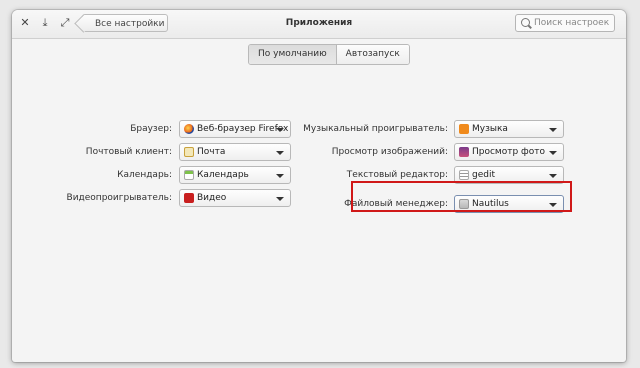 This screenshot has width=640, height=368. I want to click on mail-client-combo: Почта, so click(235, 152).